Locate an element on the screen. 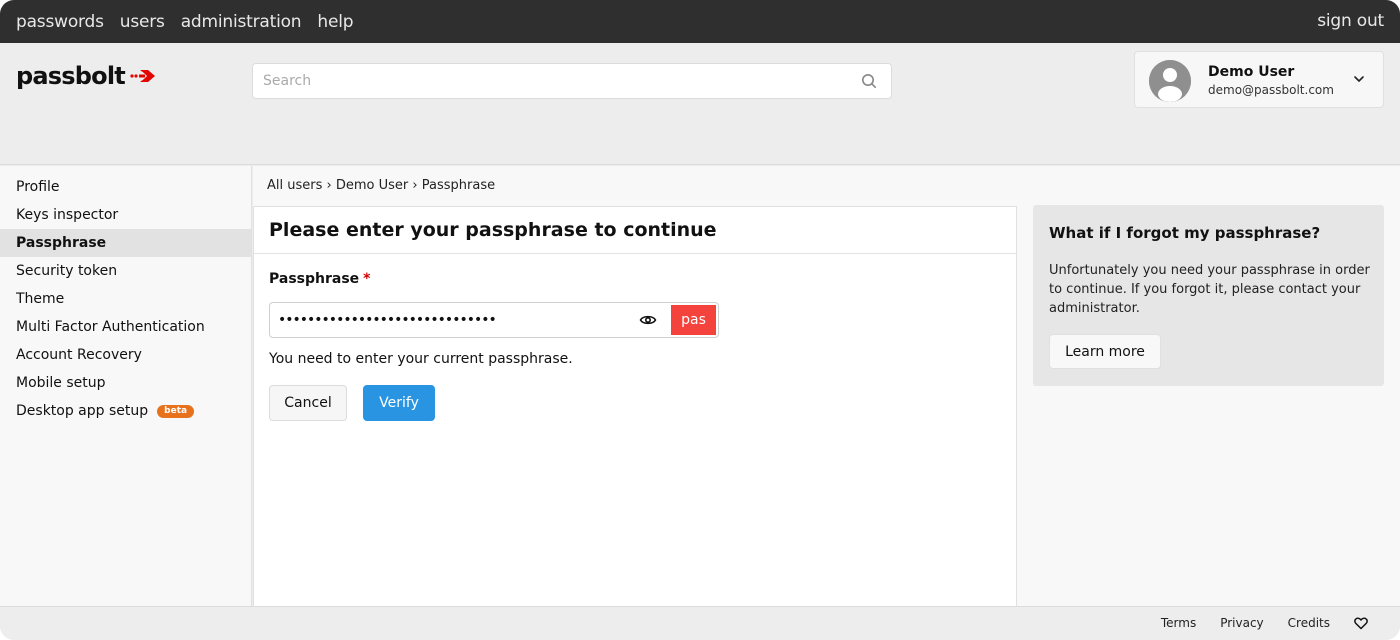 Image resolution: width=1400 pixels, height=640 pixels. nav-administration: administration is located at coordinates (241, 22).